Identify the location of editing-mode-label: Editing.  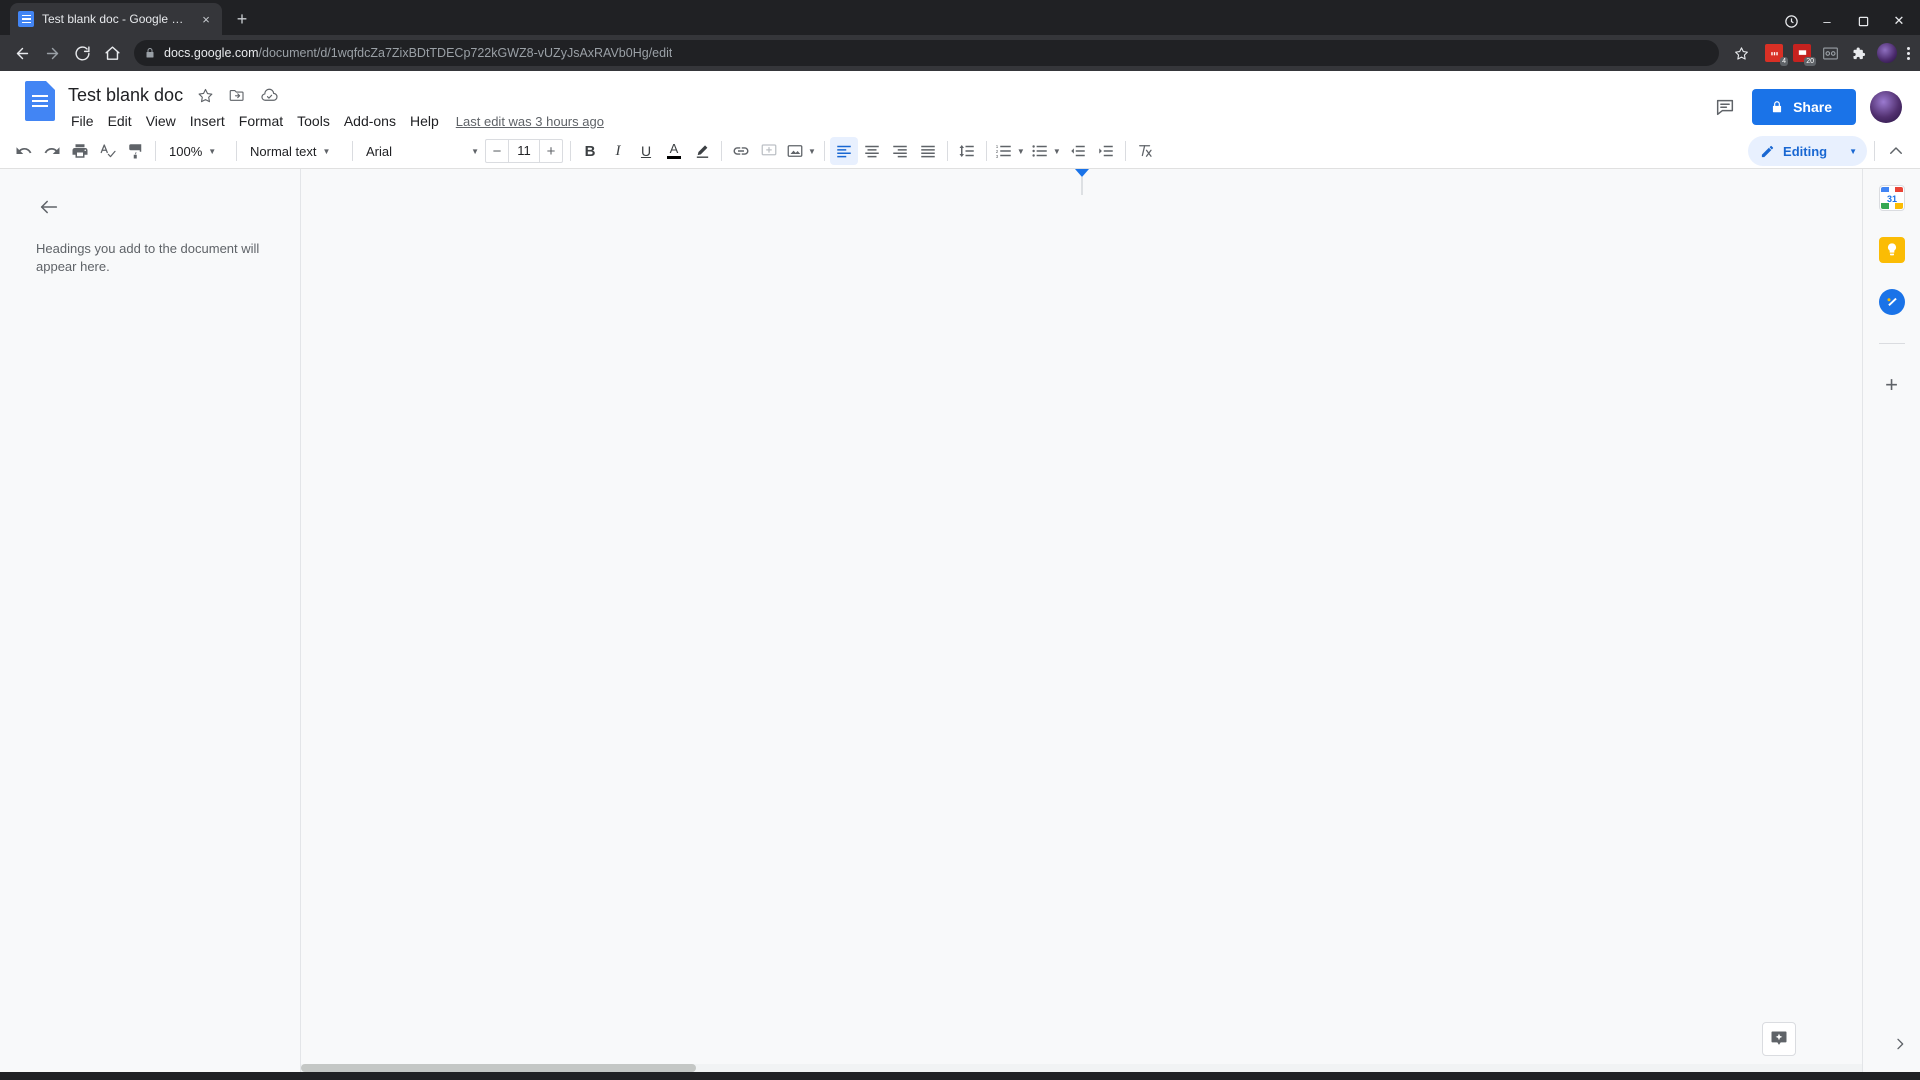
(1805, 151).